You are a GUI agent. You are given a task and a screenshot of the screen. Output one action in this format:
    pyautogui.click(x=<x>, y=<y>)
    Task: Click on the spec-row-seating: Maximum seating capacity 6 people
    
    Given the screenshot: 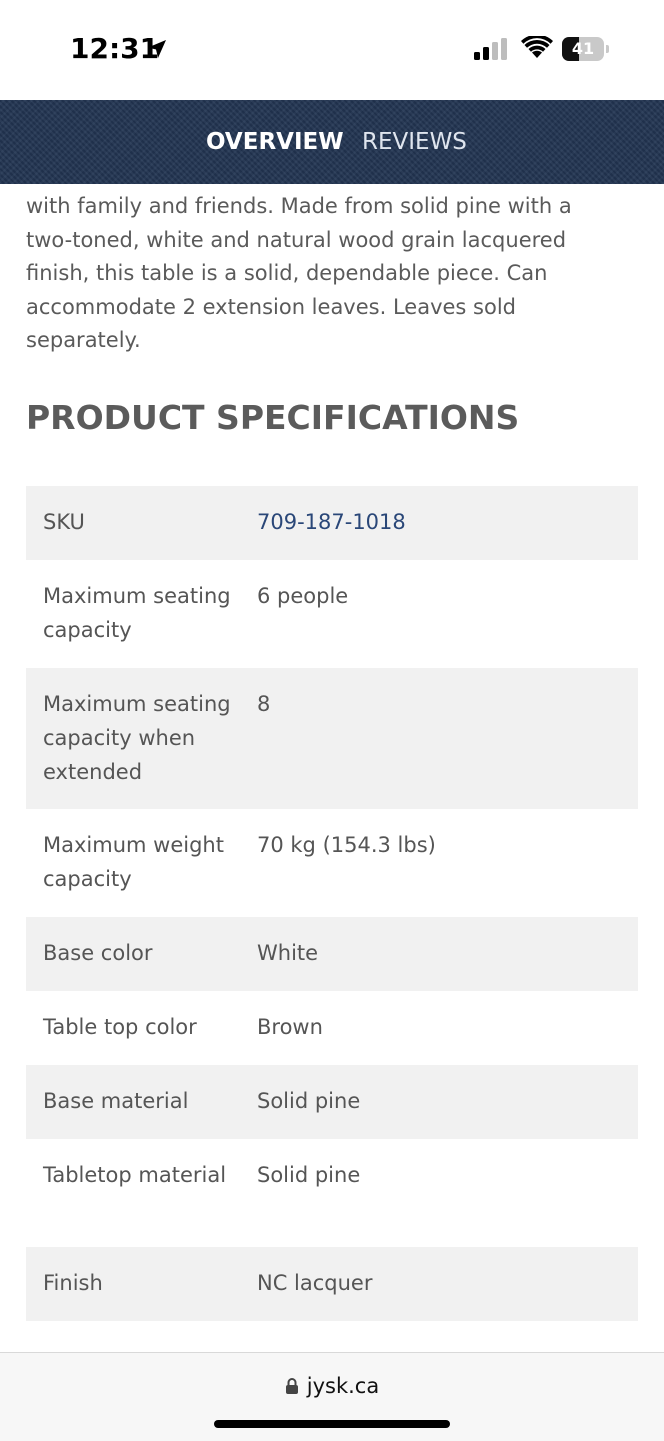 What is the action you would take?
    pyautogui.click(x=332, y=614)
    